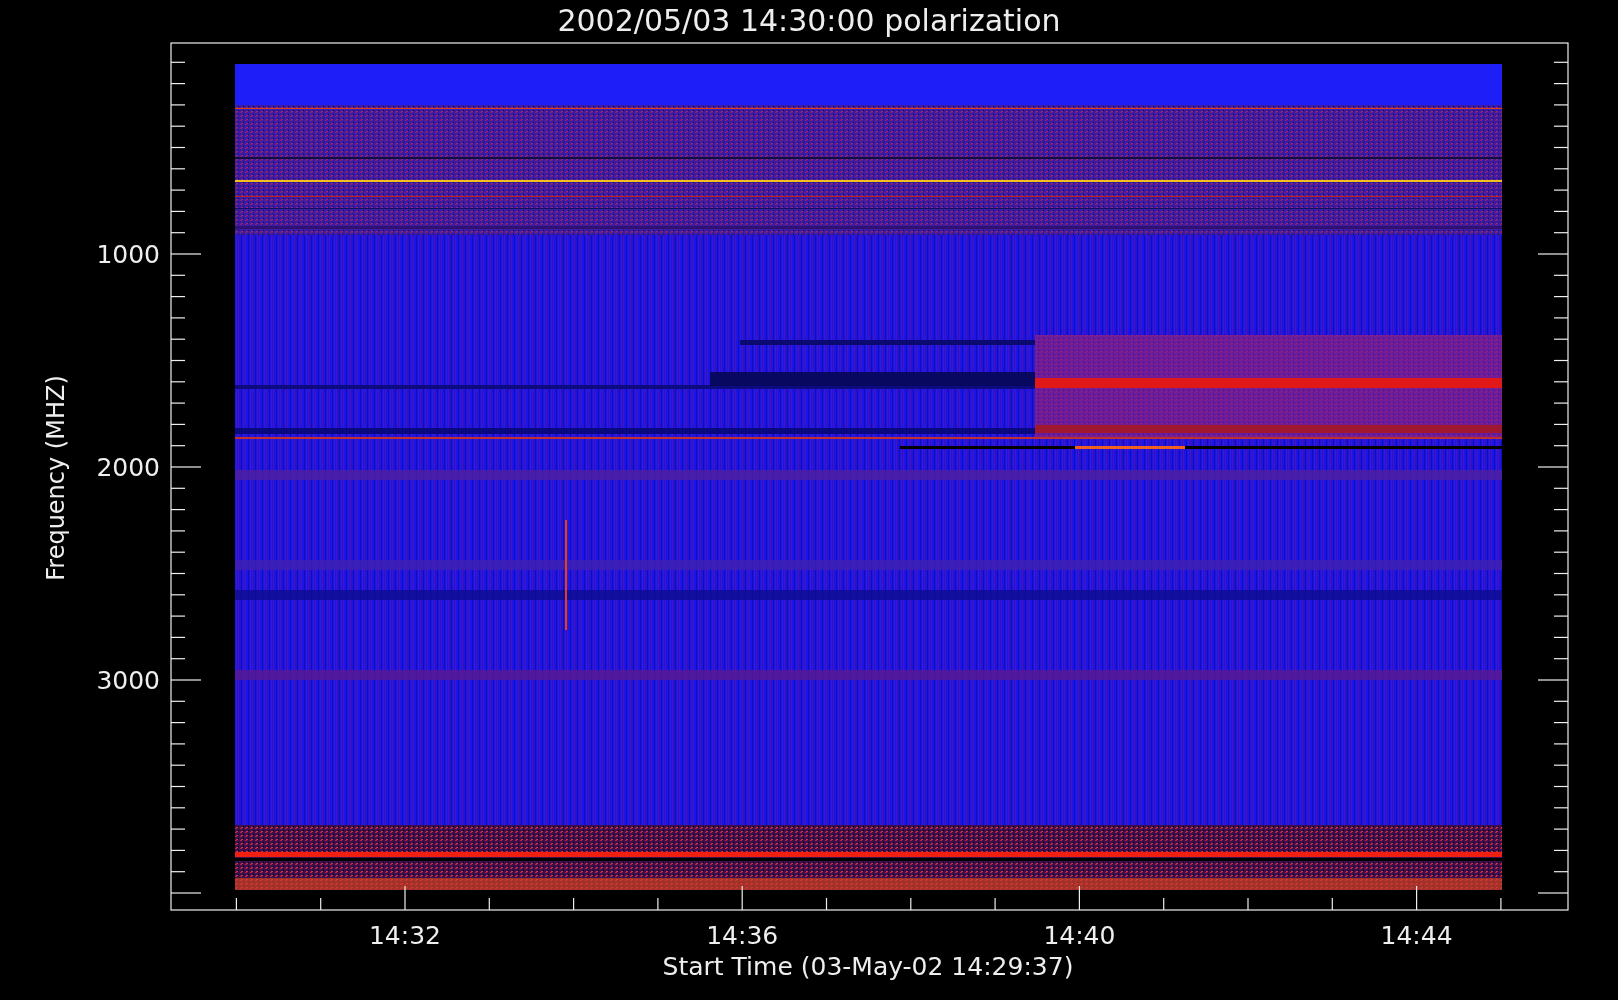 This screenshot has height=1000, width=1618. What do you see at coordinates (742, 935) in the screenshot?
I see `tick-label: 14:36` at bounding box center [742, 935].